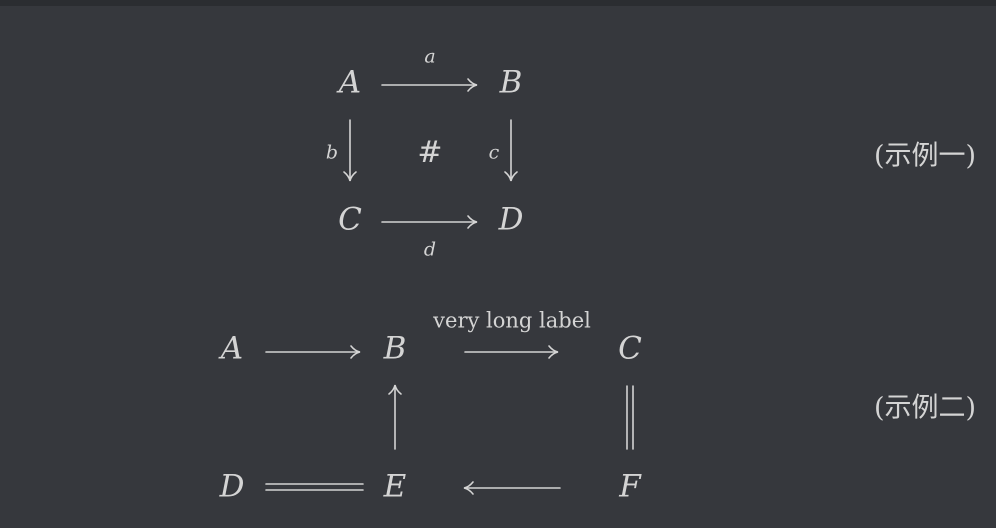 The image size is (996, 528). I want to click on arrow-b-to-d, so click(511, 150).